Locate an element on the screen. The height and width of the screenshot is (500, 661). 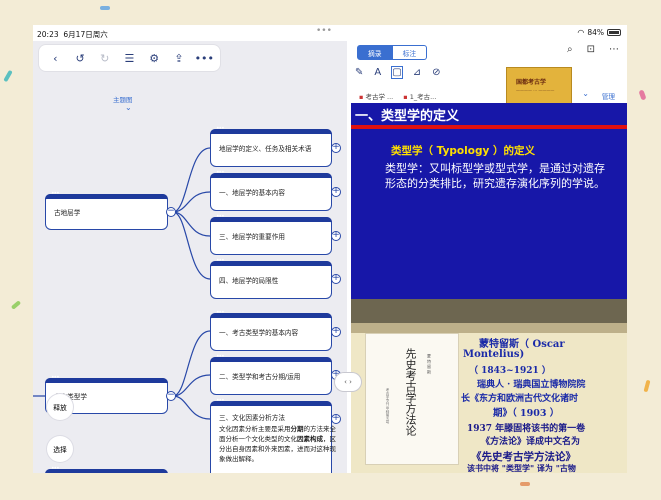
node-label: 一、地层学的基本内容 is located at coordinates (252, 193).